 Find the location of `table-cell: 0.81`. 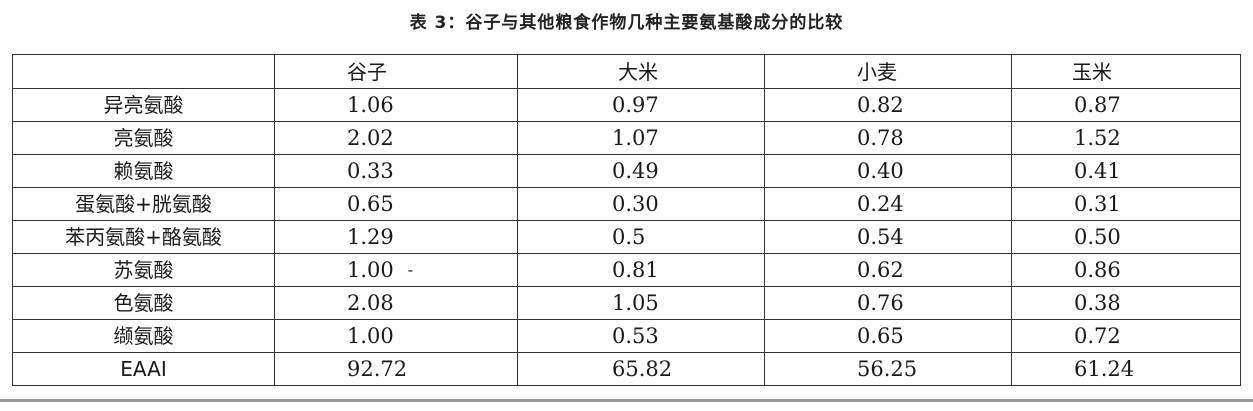

table-cell: 0.81 is located at coordinates (641, 270).